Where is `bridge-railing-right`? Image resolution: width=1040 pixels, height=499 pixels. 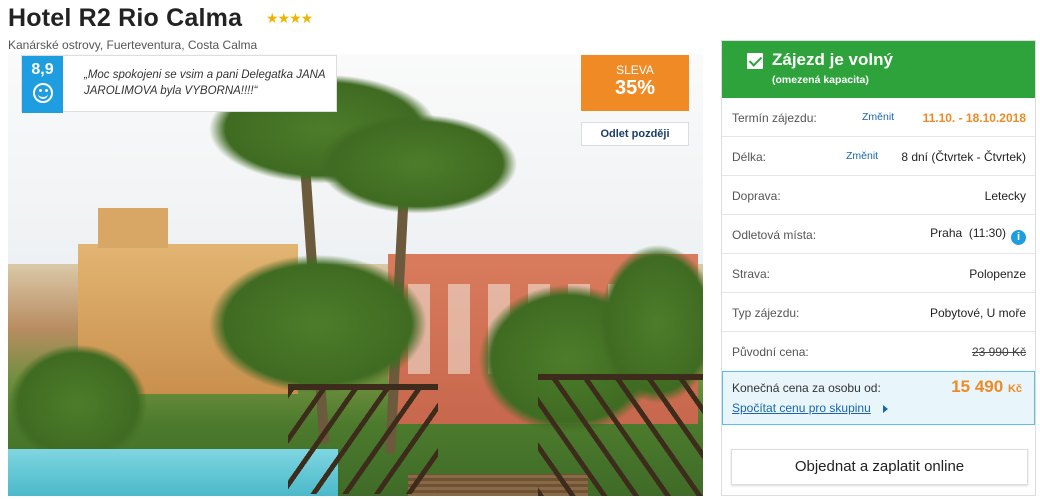
bridge-railing-right is located at coordinates (620, 435).